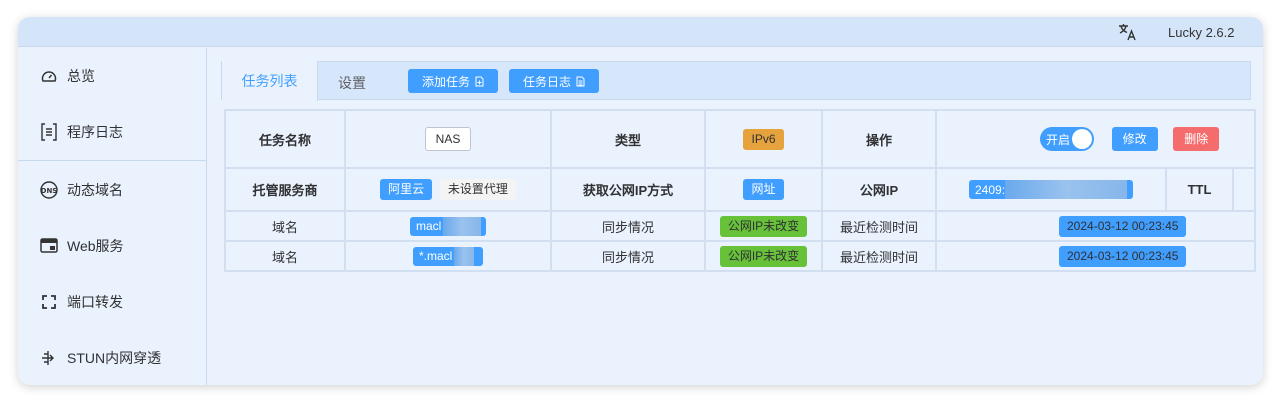 The width and height of the screenshot is (1281, 403). I want to click on domain-tag: macl, so click(448, 226).